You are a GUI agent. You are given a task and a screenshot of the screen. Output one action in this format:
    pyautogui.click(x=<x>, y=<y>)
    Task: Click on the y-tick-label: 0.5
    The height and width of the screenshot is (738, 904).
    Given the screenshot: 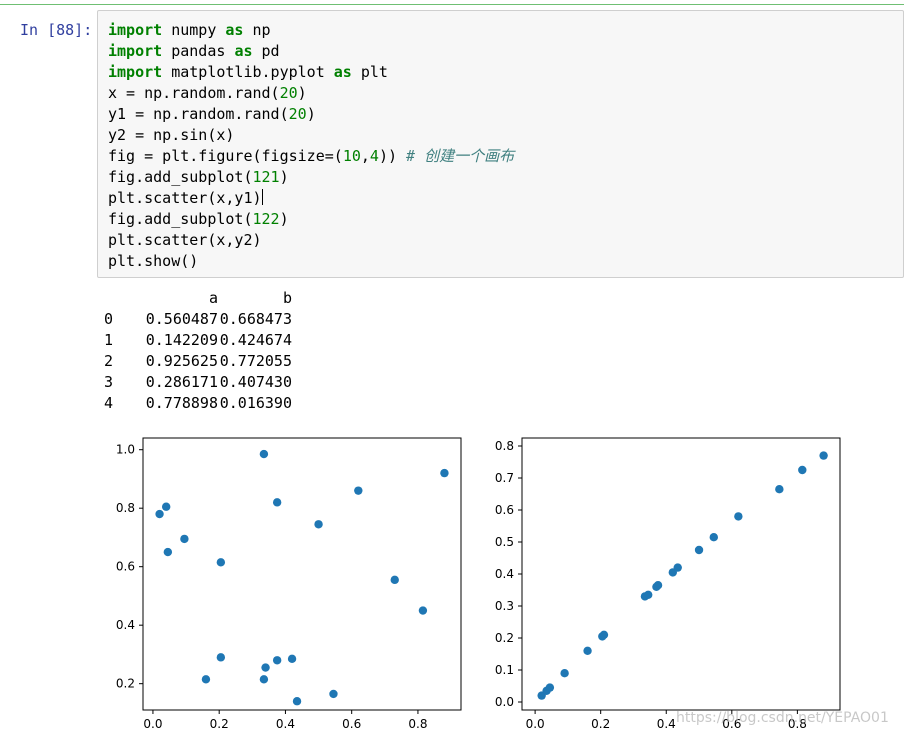 What is the action you would take?
    pyautogui.click(x=504, y=542)
    